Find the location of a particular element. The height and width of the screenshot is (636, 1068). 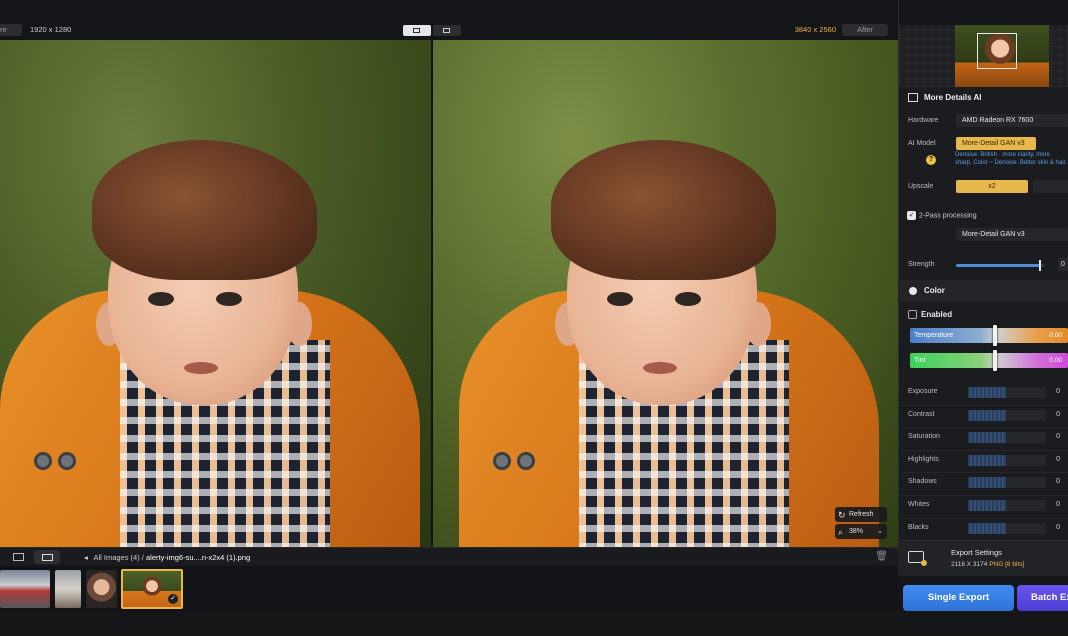

zoom-value: 38% is located at coordinates (856, 531).